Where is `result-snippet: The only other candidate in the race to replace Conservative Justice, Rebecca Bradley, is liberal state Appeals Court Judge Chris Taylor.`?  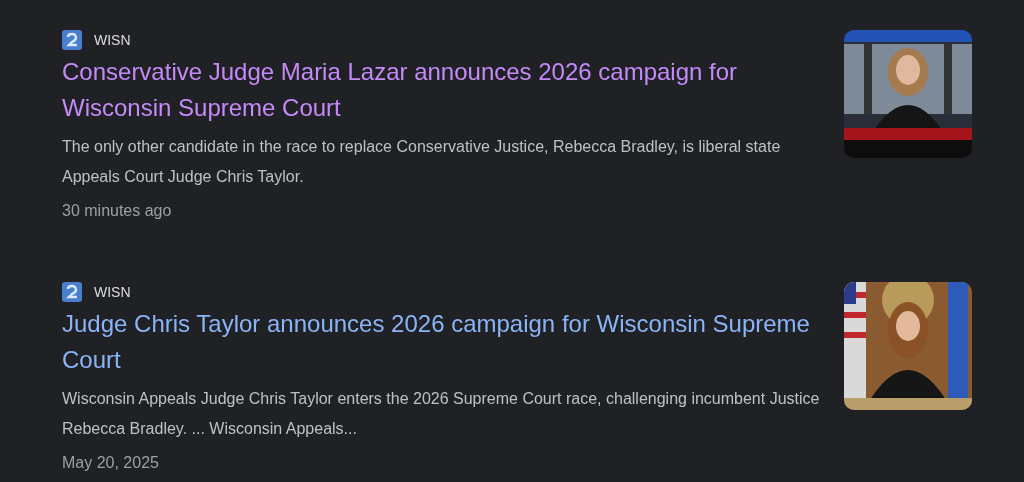 result-snippet: The only other candidate in the race to replace Conservative Justice, Rebecca Bradley, is liberal state Appeals Court Judge Chris Taylor. is located at coordinates (422, 162).